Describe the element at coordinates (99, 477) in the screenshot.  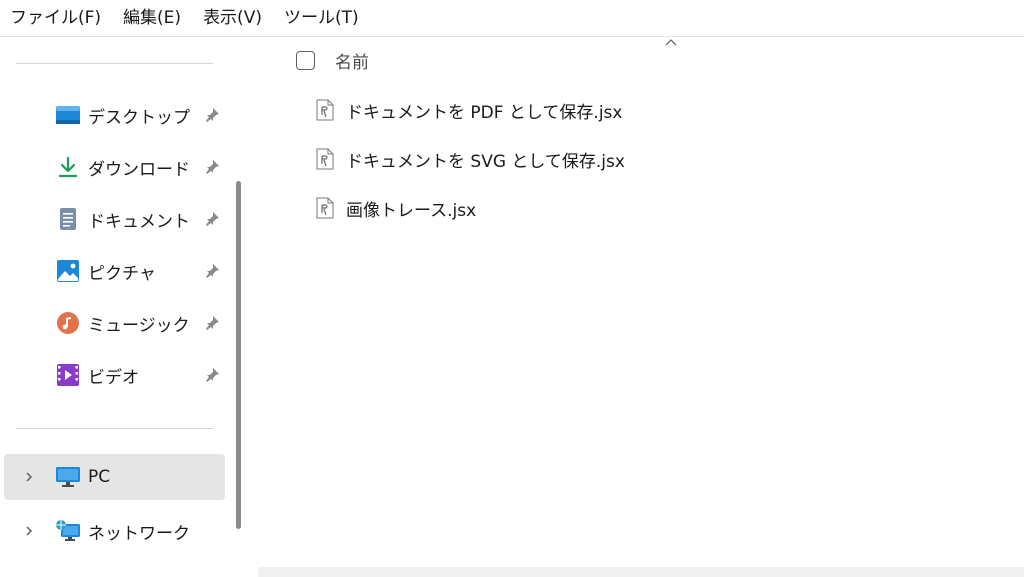
I see `sidebar-item-label: PC` at that location.